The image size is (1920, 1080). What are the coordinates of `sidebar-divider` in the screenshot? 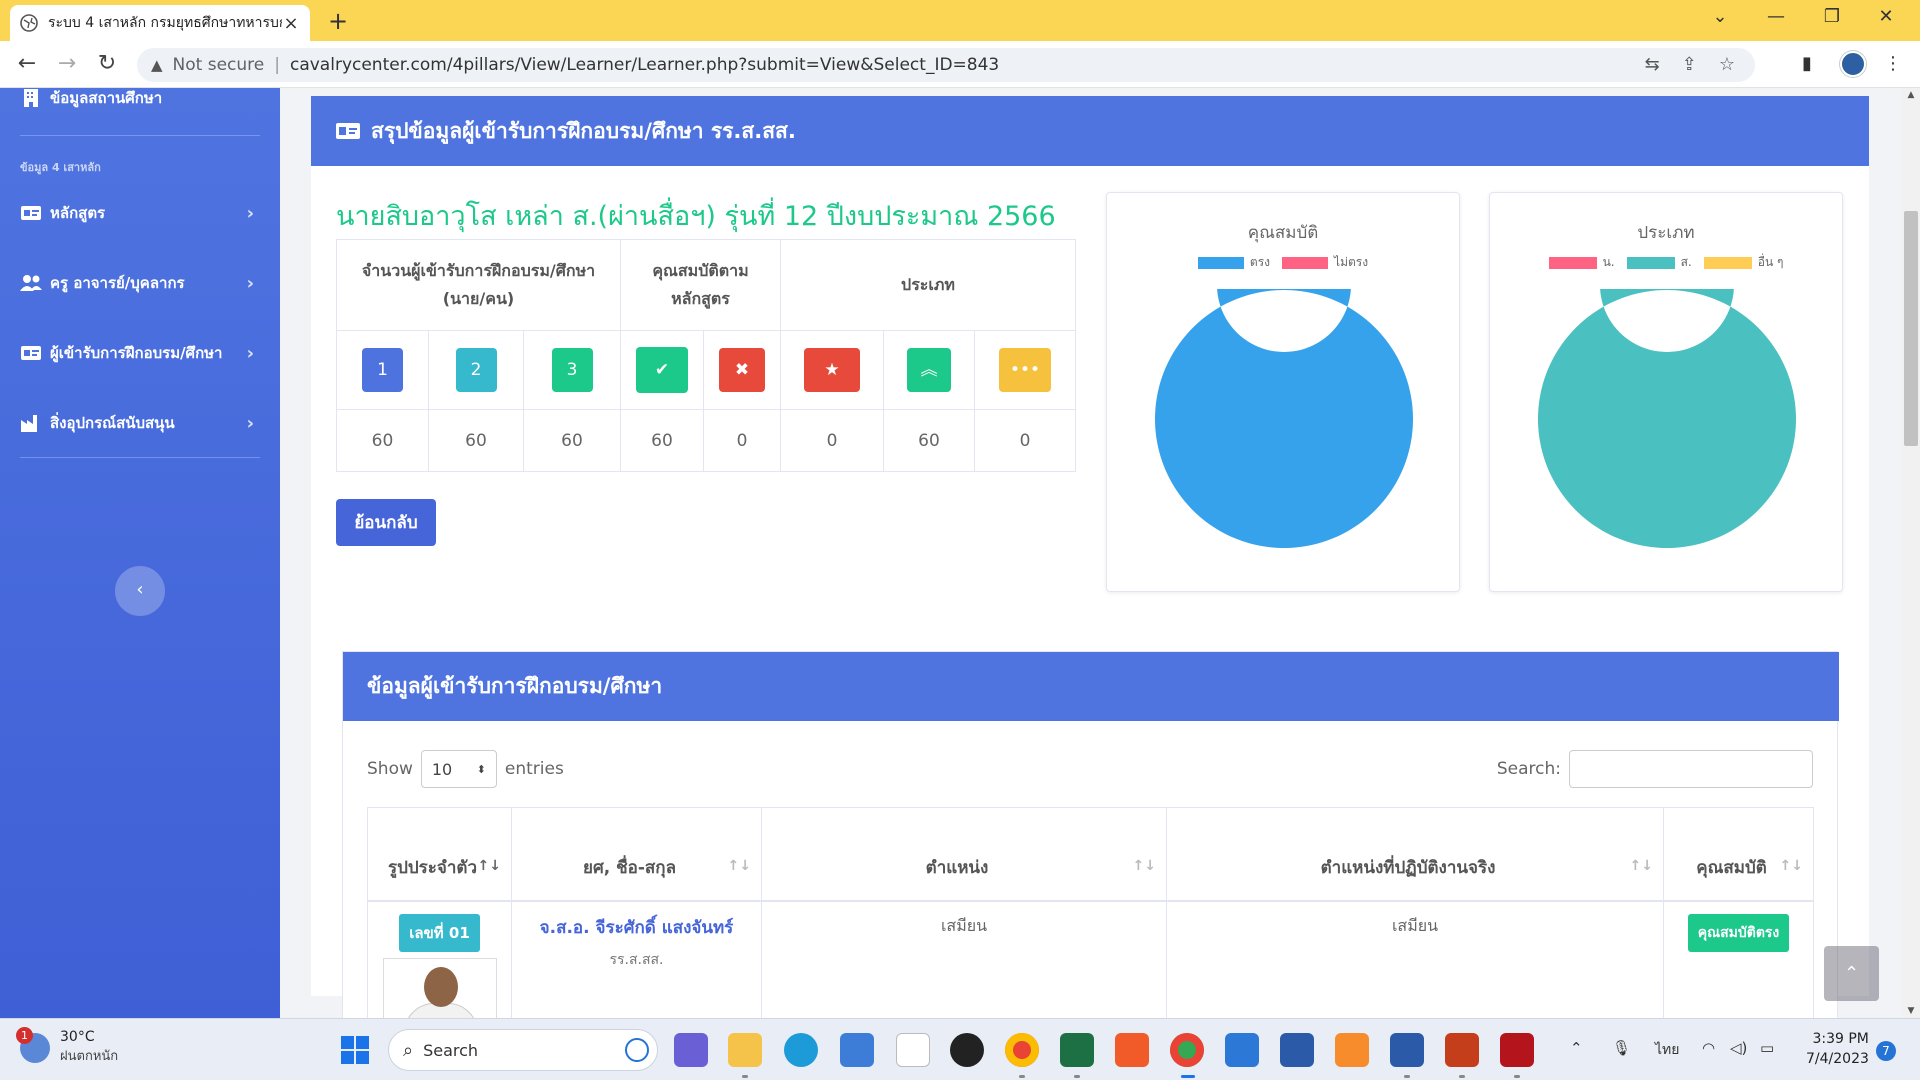 It's located at (140, 135).